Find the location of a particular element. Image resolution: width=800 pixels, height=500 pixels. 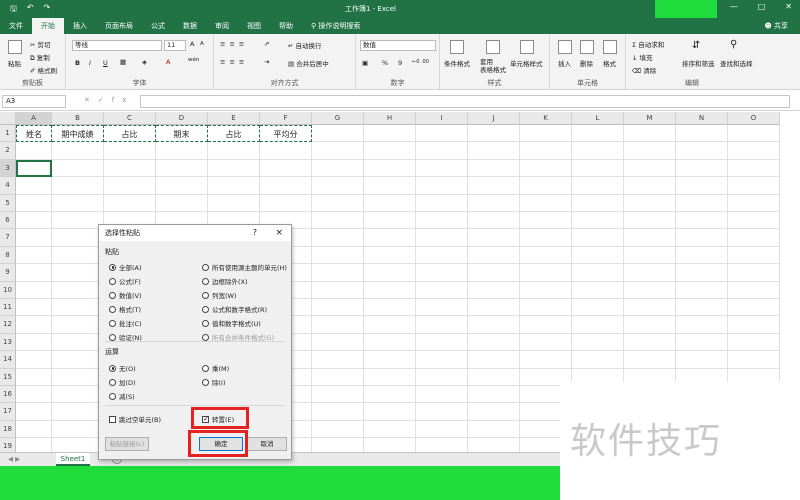

number-format-select: 数值 is located at coordinates (398, 45).